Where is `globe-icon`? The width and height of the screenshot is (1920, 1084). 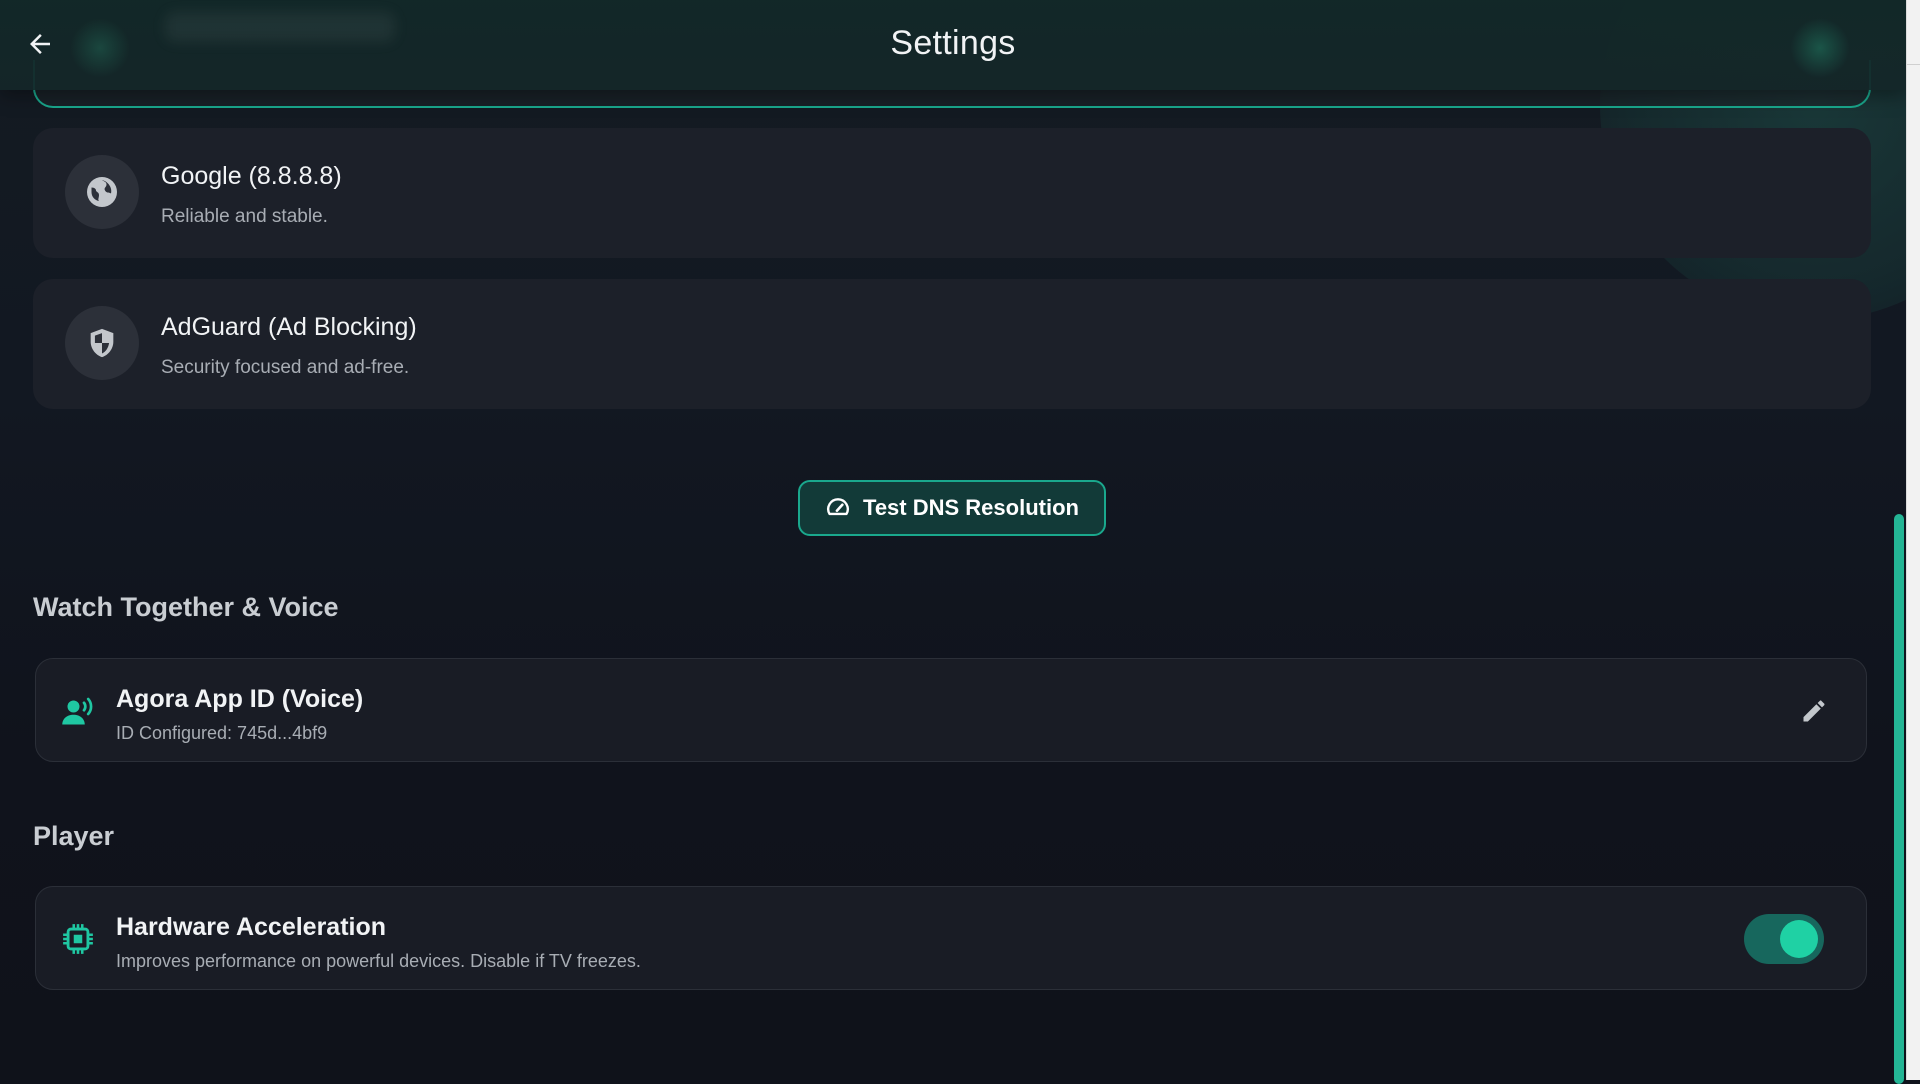 globe-icon is located at coordinates (102, 192).